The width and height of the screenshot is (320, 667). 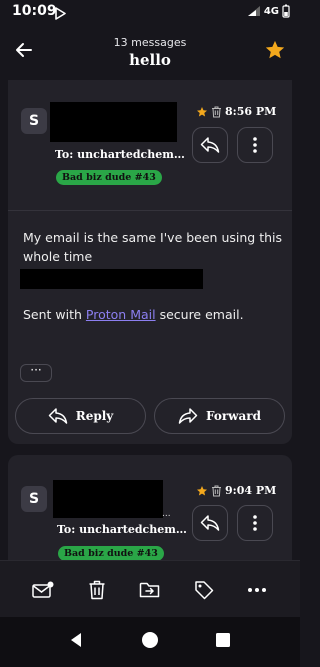 I want to click on body-line: whole time, so click(x=58, y=256).